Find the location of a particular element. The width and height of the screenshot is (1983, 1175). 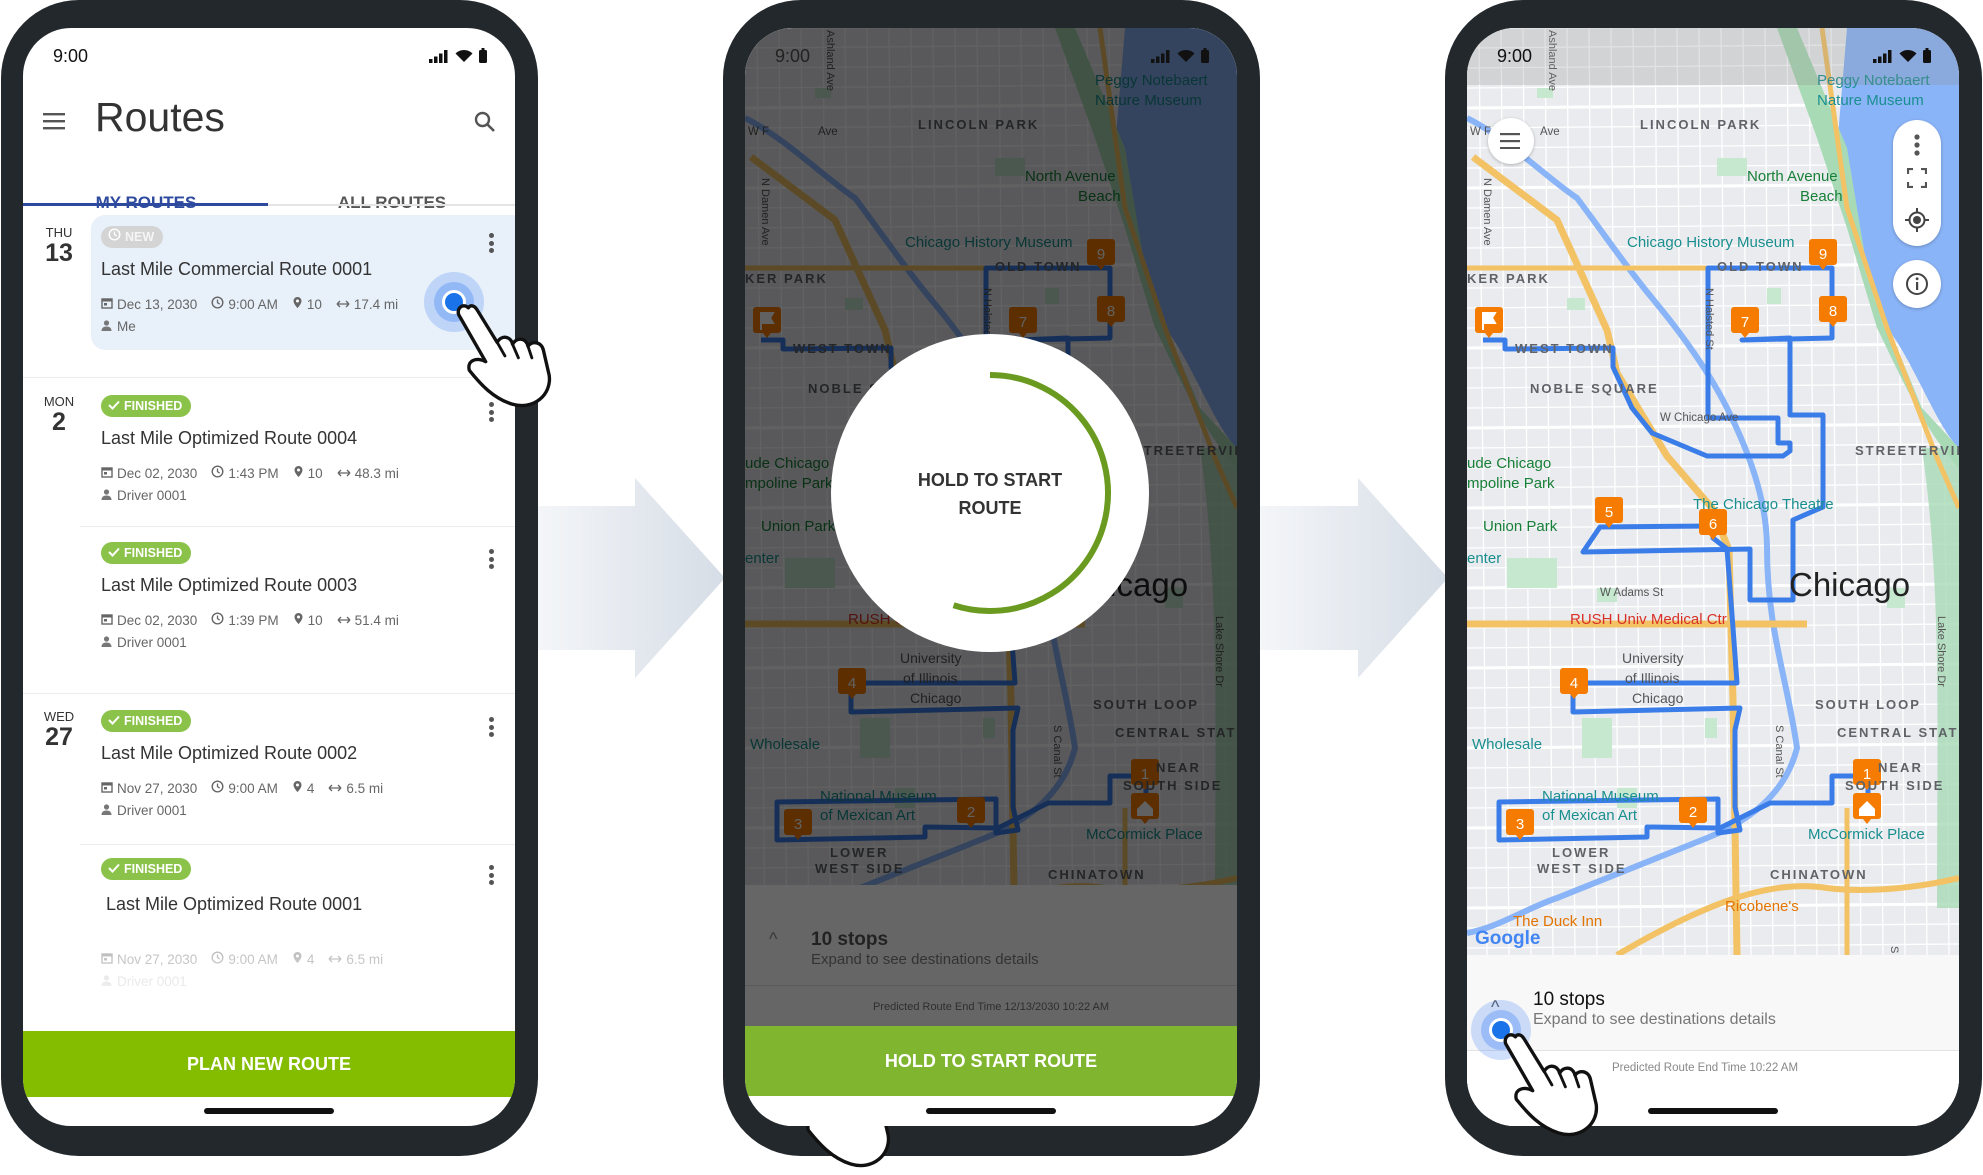

map-label: W Chicago Ave is located at coordinates (1699, 418).